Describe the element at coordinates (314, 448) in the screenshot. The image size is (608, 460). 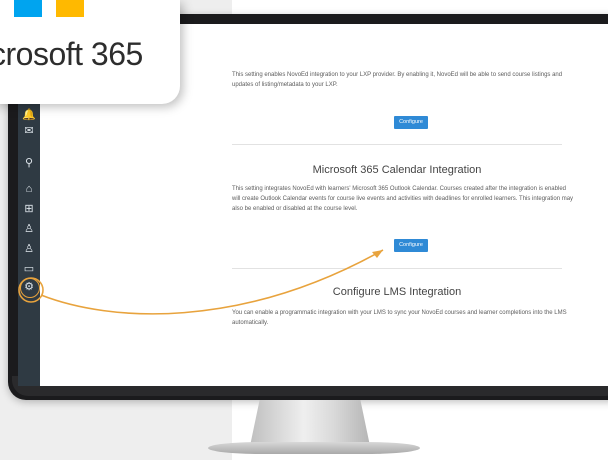
I see `monitor-stand-base` at that location.